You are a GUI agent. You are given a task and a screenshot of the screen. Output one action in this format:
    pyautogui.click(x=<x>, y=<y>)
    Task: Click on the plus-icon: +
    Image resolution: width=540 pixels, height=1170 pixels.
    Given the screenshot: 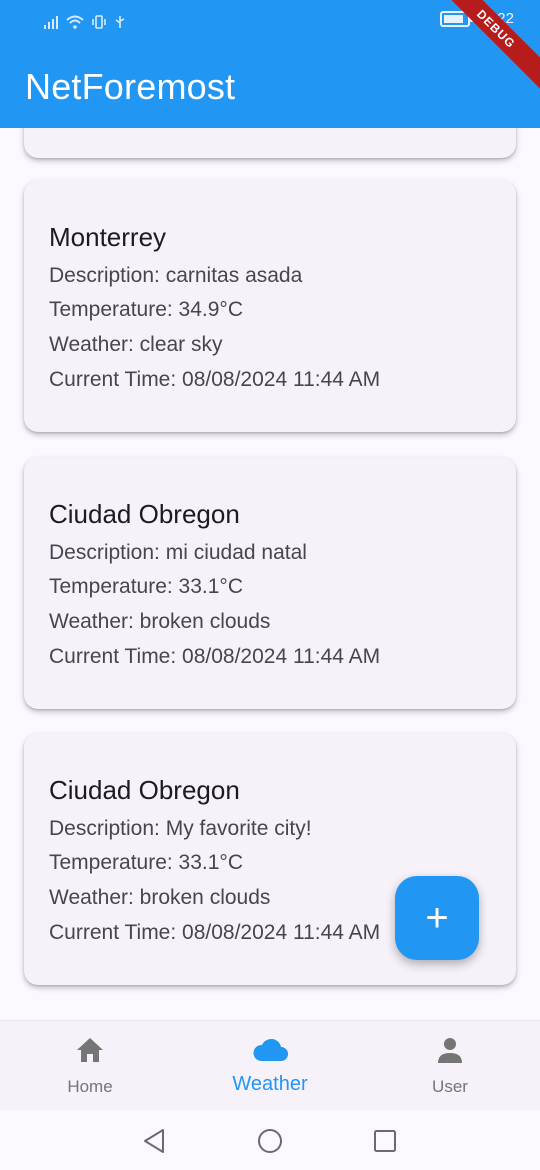 What is the action you would take?
    pyautogui.click(x=437, y=917)
    